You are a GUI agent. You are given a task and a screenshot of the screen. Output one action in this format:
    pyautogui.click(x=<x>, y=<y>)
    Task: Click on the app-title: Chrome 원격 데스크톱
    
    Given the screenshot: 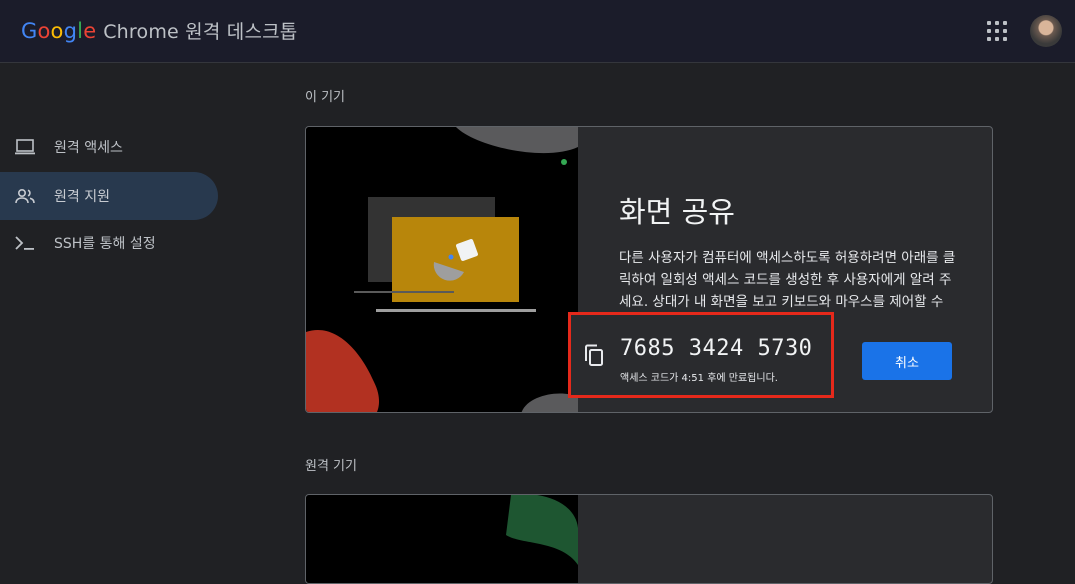 What is the action you would take?
    pyautogui.click(x=200, y=32)
    